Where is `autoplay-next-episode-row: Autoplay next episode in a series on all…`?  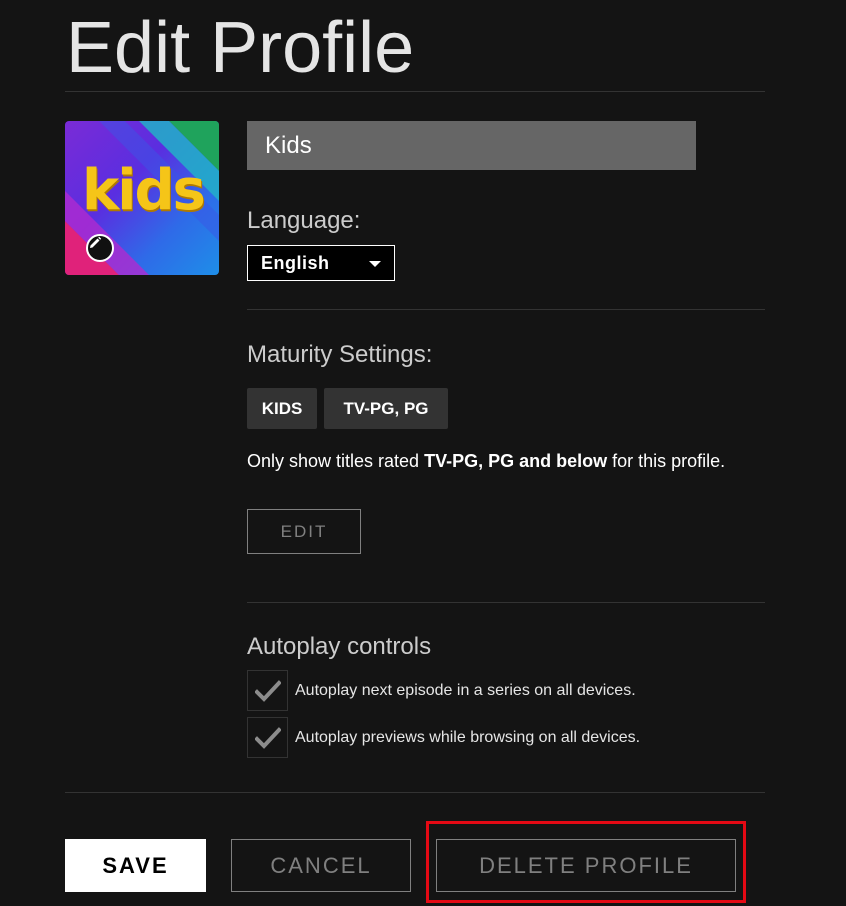
autoplay-next-episode-row: Autoplay next episode in a series on all… is located at coordinates (441, 690).